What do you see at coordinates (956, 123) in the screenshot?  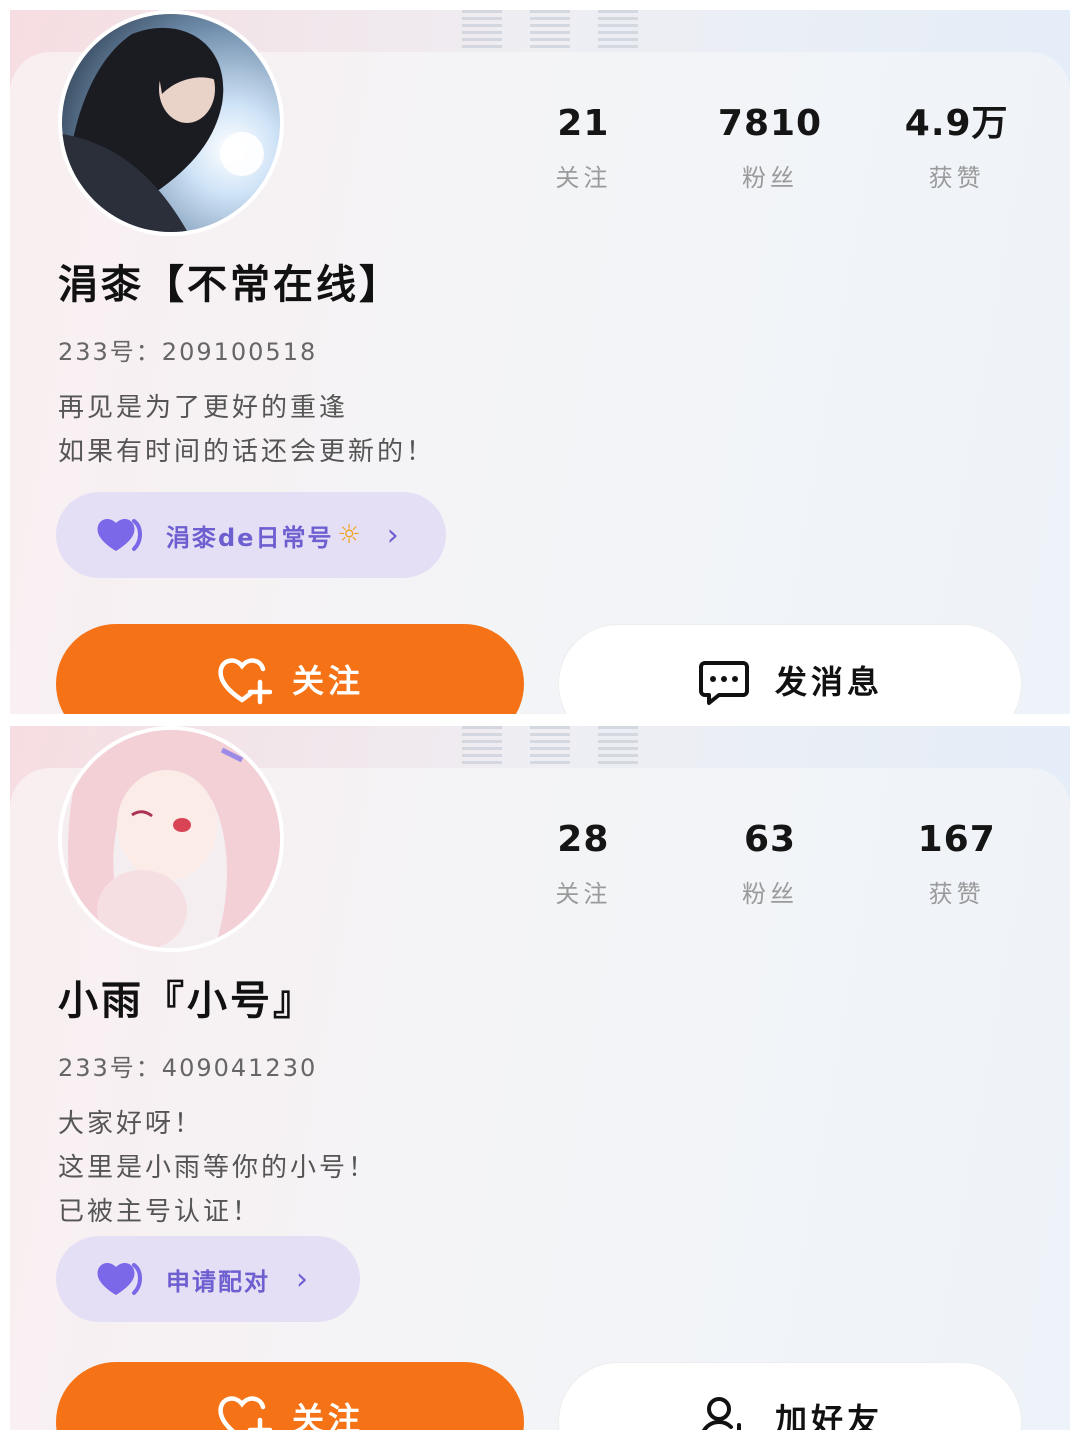 I see `stat-value: 4.9万` at bounding box center [956, 123].